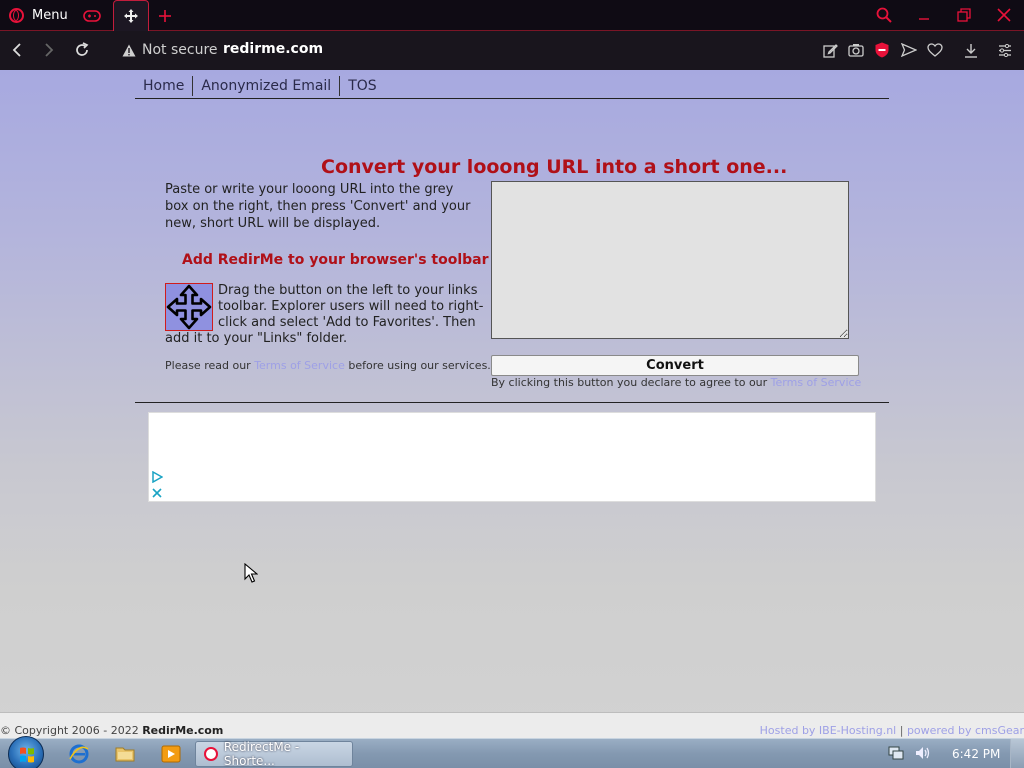 This screenshot has width=1024, height=768. Describe the element at coordinates (92, 16) in the screenshot. I see `gamepad-icon` at that location.